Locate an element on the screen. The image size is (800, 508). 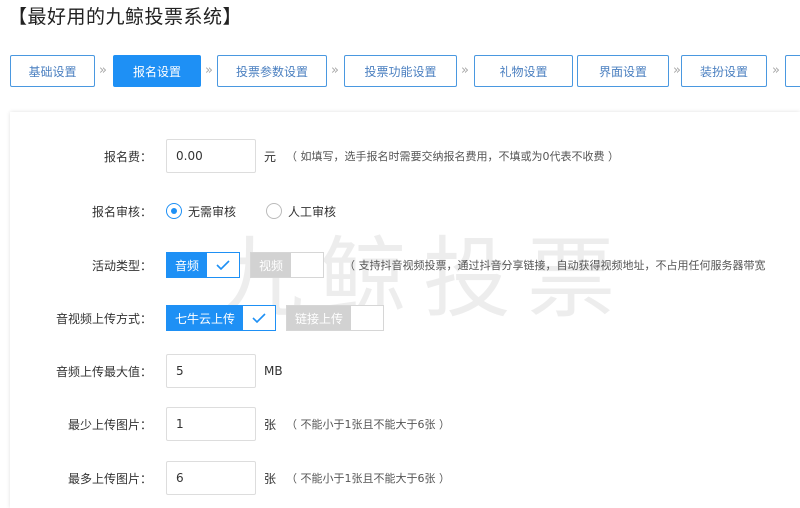
upload-qiniu-checkbox: 七牛云上传 is located at coordinates (221, 318).